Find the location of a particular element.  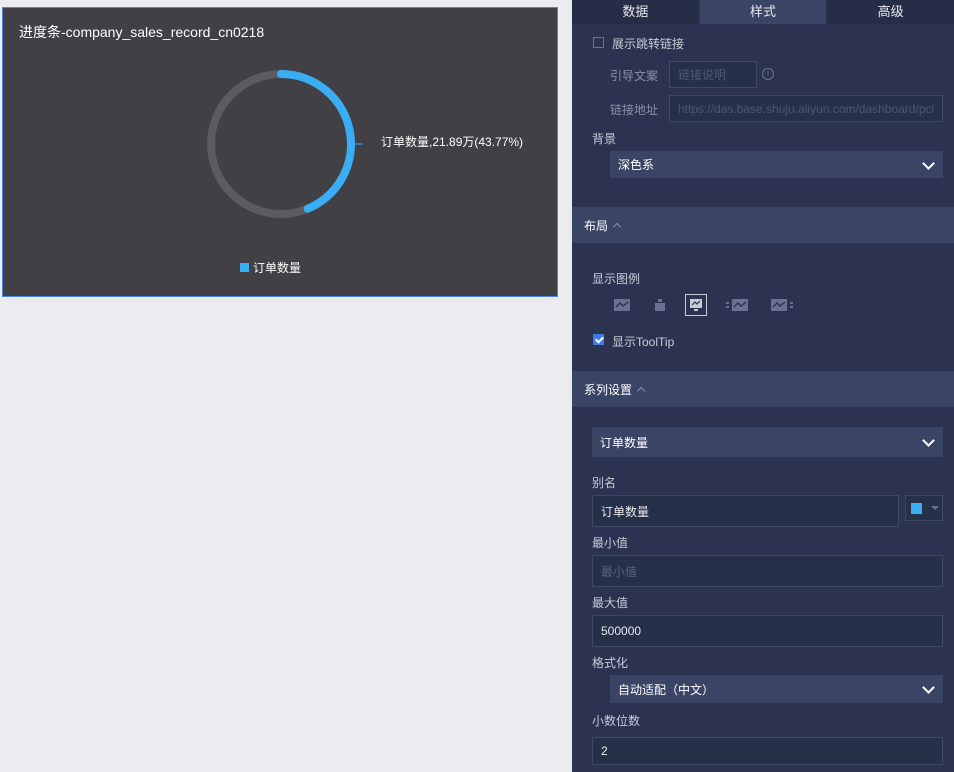

min-placeholder: 最小值 is located at coordinates (619, 571).